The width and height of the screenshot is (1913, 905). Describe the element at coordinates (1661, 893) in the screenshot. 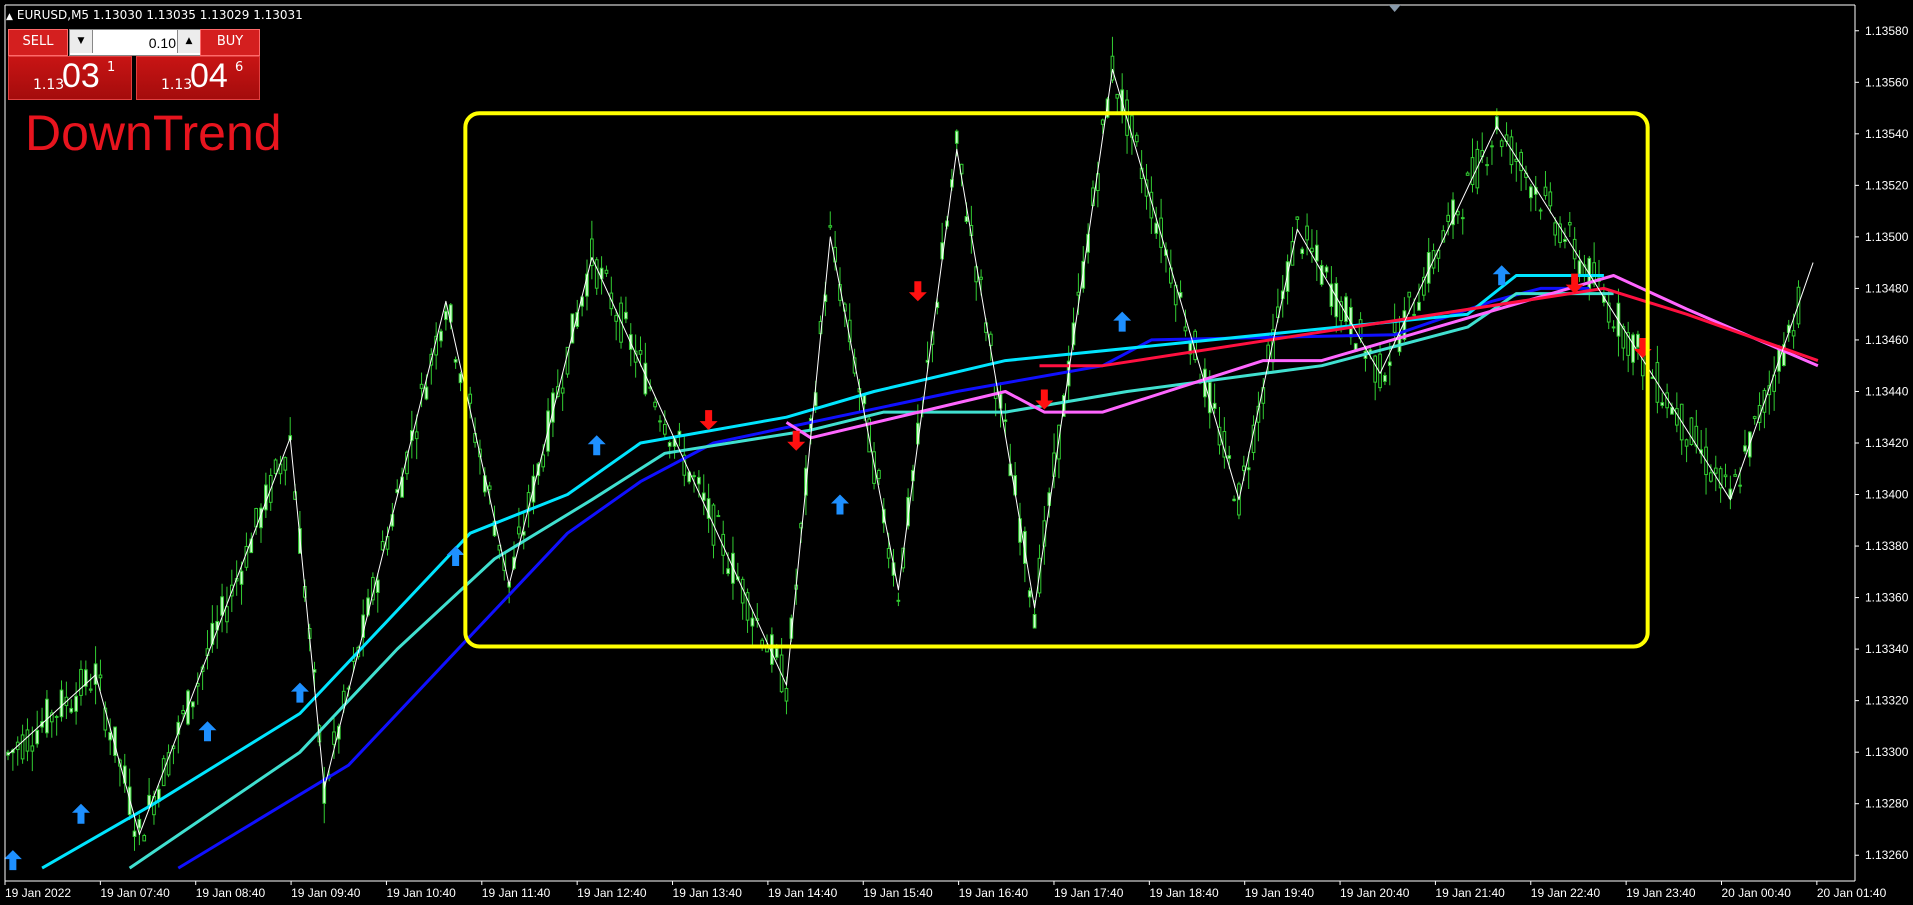

I see `time-tick-label: 19 Jan 23:40` at that location.